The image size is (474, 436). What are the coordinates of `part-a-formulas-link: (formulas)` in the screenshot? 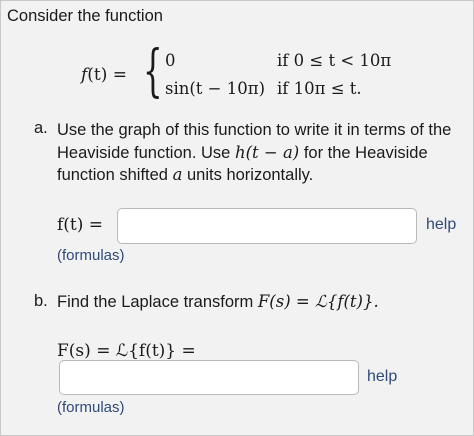 It's located at (91, 255).